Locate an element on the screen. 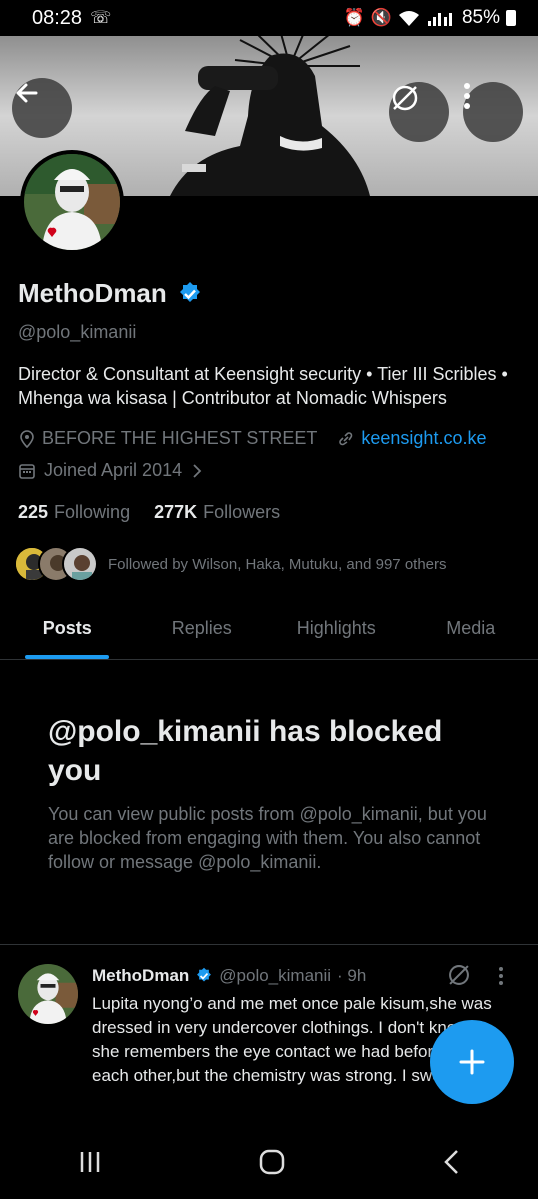 The image size is (538, 1199). tab-label: Replies is located at coordinates (201, 628).